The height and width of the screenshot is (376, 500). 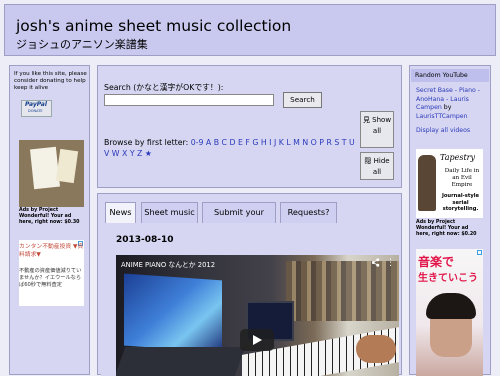 What do you see at coordinates (169, 212) in the screenshot?
I see `tab-sheet-music: Sheet music` at bounding box center [169, 212].